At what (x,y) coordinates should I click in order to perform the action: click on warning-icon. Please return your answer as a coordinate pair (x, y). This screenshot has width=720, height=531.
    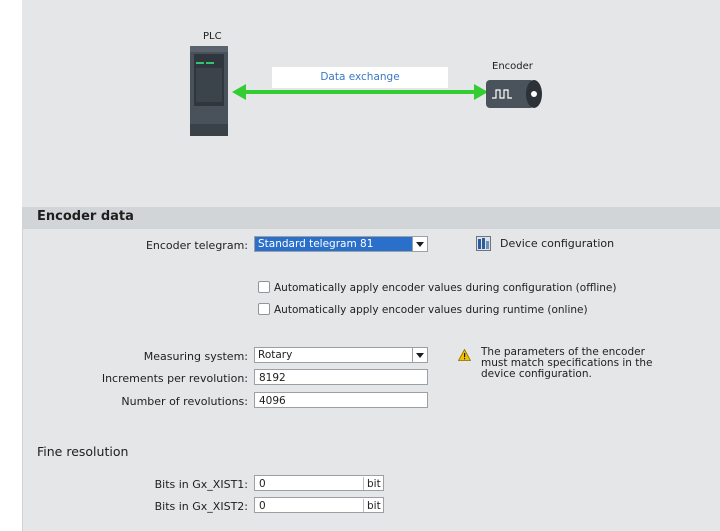
    Looking at the image, I should click on (464, 355).